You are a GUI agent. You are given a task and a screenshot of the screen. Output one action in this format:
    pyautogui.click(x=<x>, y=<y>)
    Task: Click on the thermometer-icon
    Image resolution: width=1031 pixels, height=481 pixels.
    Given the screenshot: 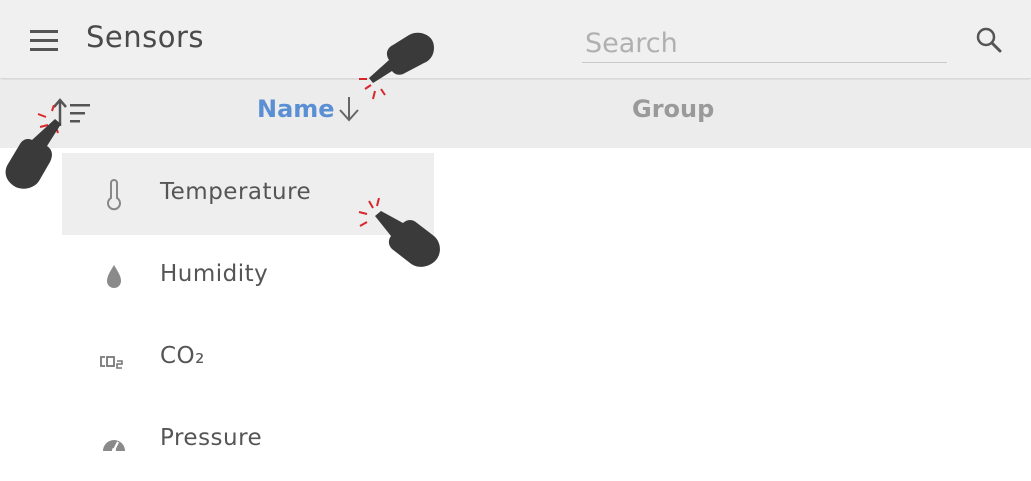 What is the action you would take?
    pyautogui.click(x=114, y=195)
    